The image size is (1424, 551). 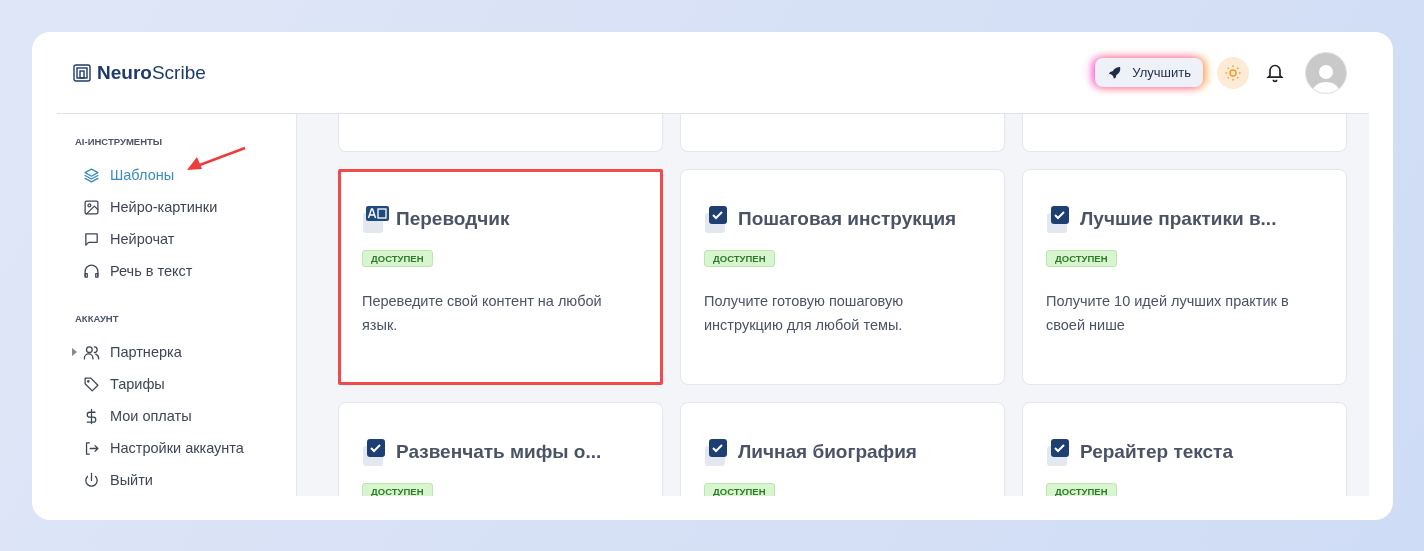 I want to click on card-description: Получите 10 идей лучших практик в своей нише, so click(x=1168, y=313).